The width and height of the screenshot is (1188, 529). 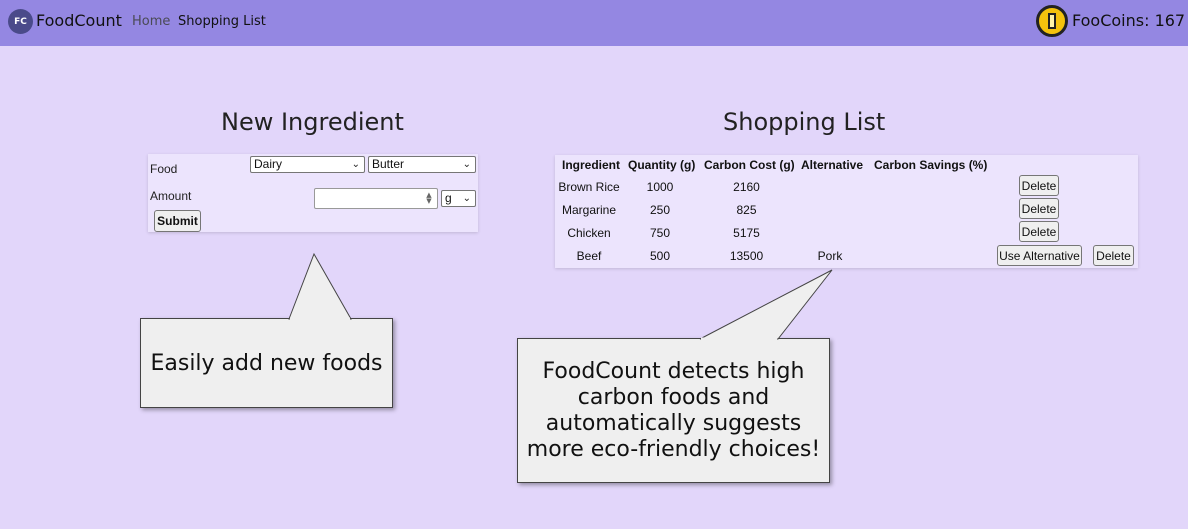 What do you see at coordinates (660, 187) in the screenshot?
I see `cell-quantity: 1000` at bounding box center [660, 187].